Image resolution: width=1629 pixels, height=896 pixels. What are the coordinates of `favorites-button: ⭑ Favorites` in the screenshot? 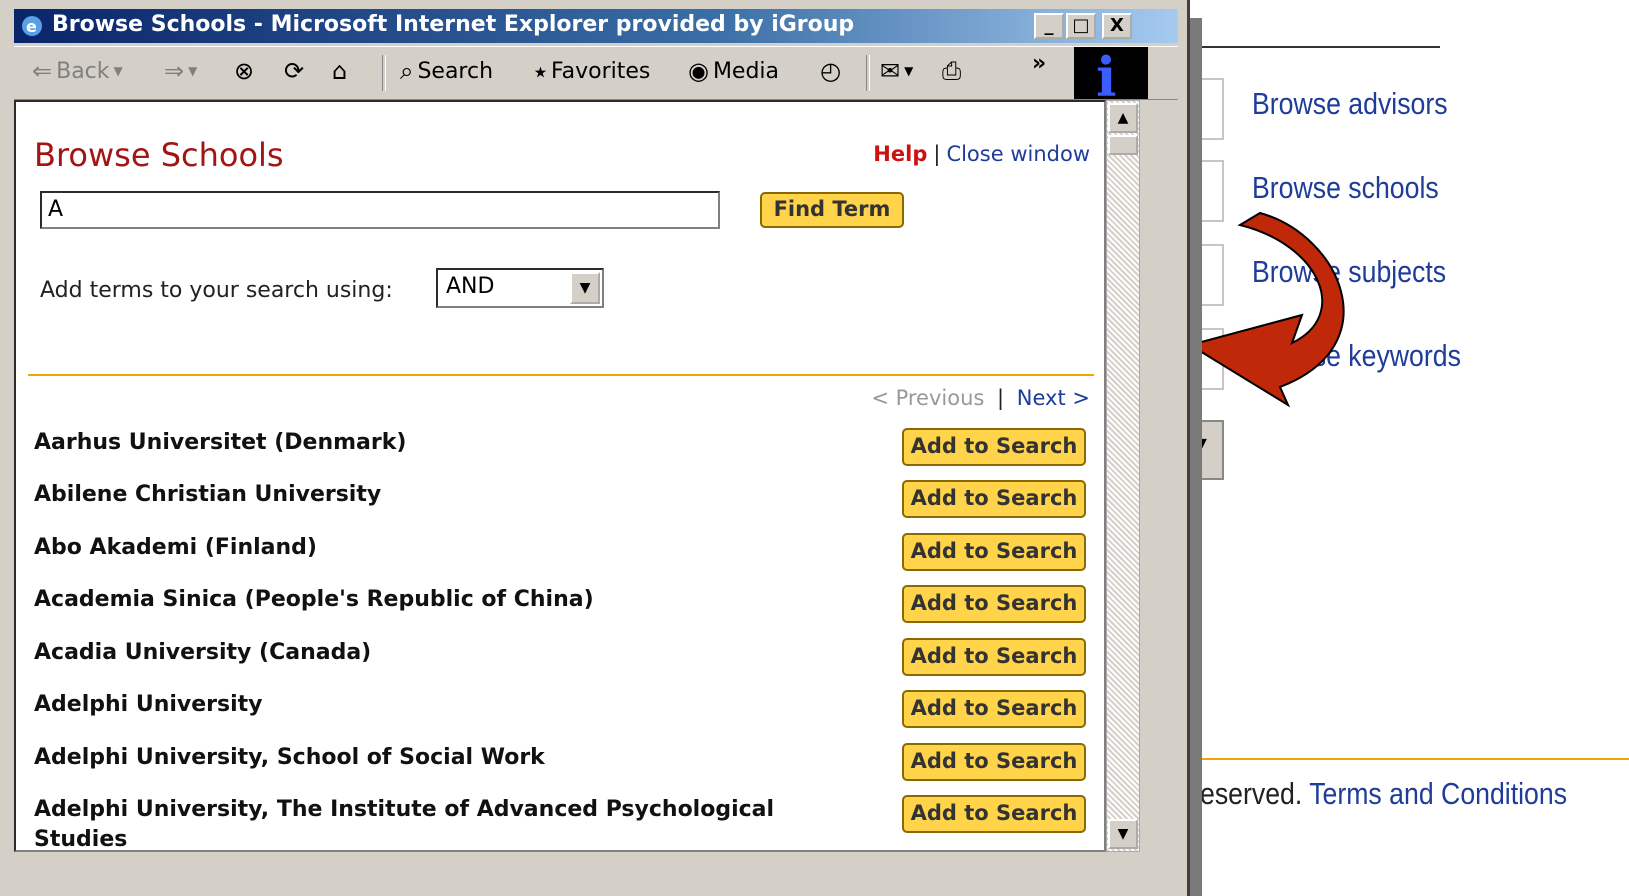 It's located at (592, 71).